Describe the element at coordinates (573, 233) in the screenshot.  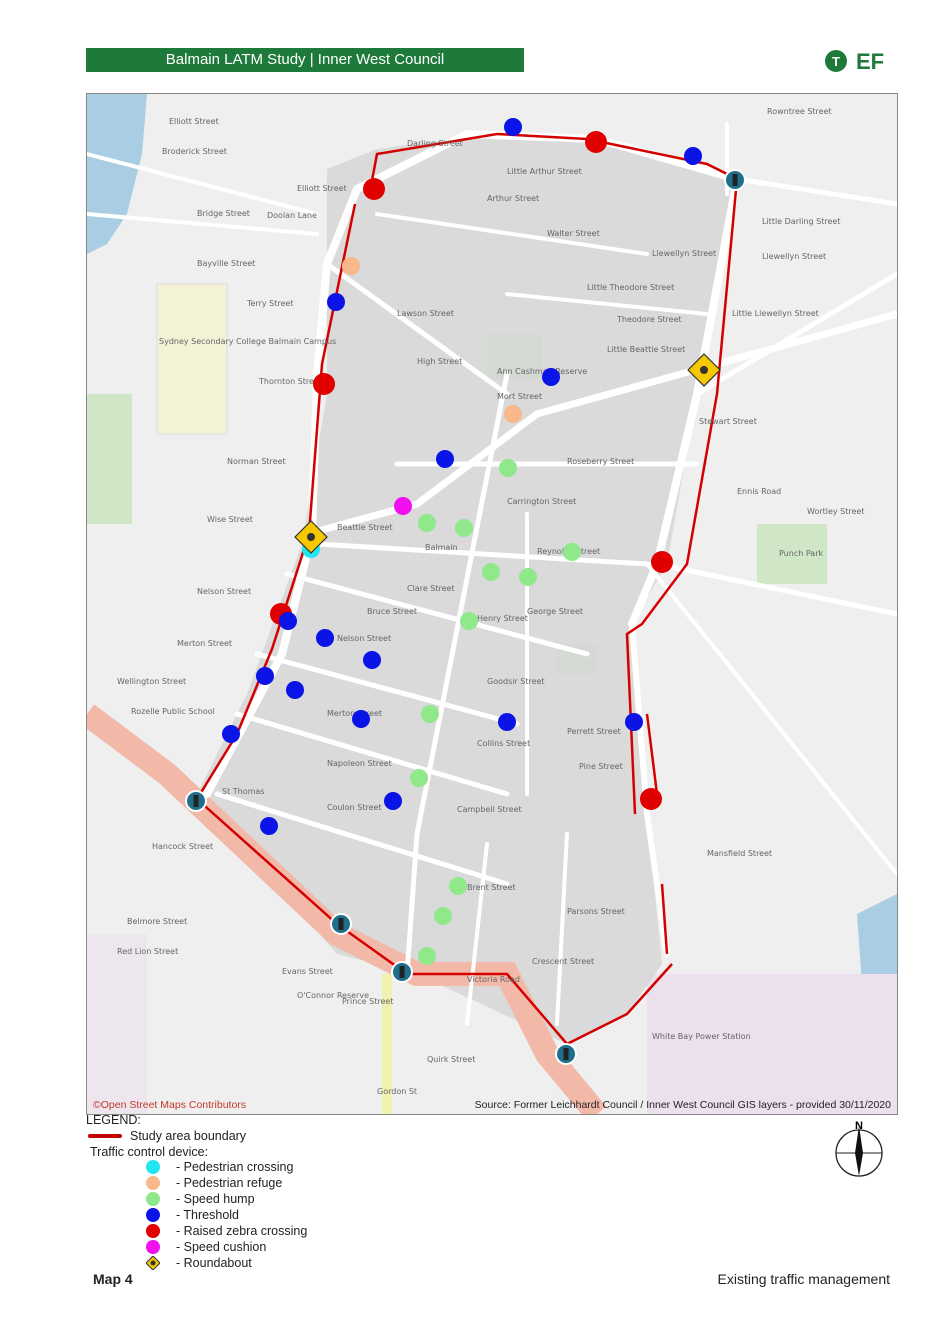
I see `street-label: Walter Street` at that location.